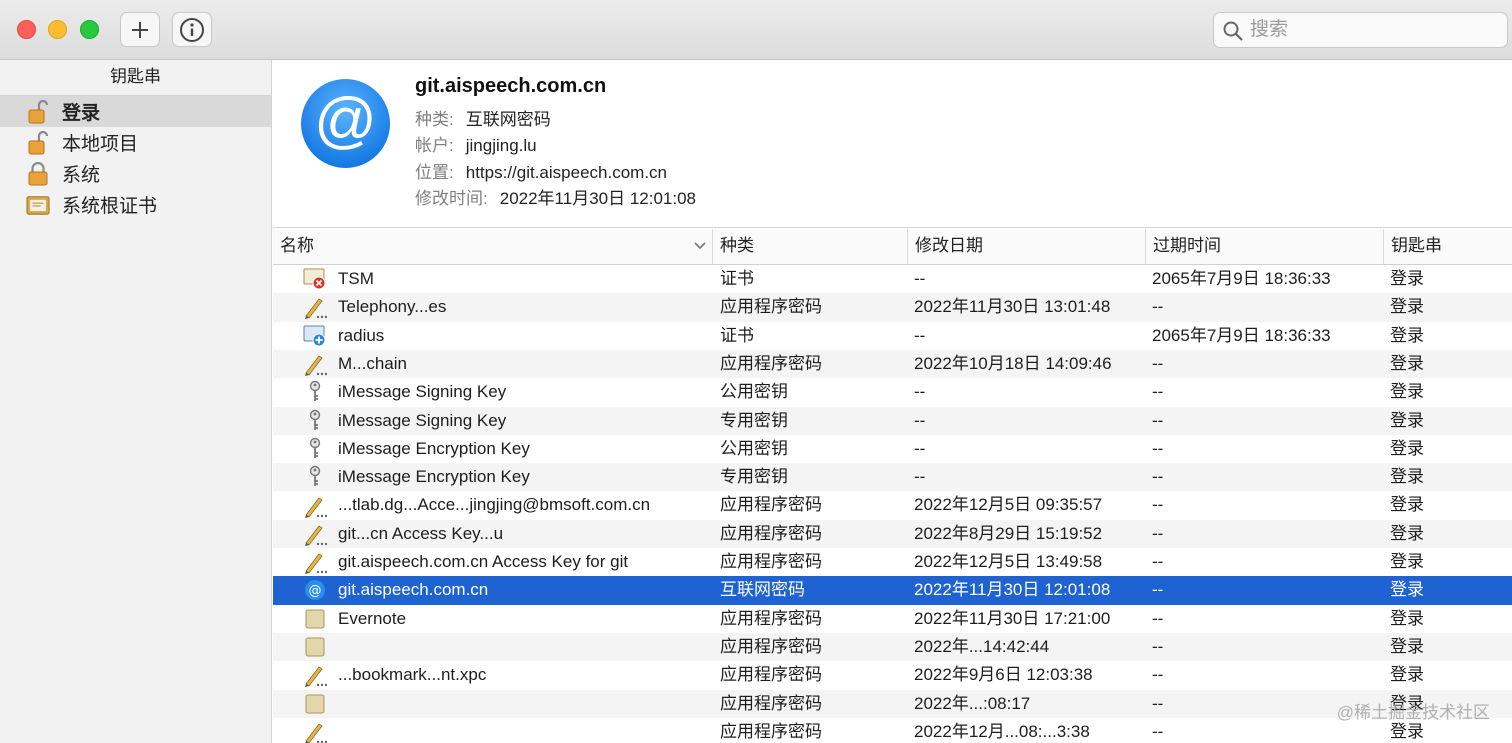  What do you see at coordinates (1264, 247) in the screenshot?
I see `column-header-expires: 过期时间` at bounding box center [1264, 247].